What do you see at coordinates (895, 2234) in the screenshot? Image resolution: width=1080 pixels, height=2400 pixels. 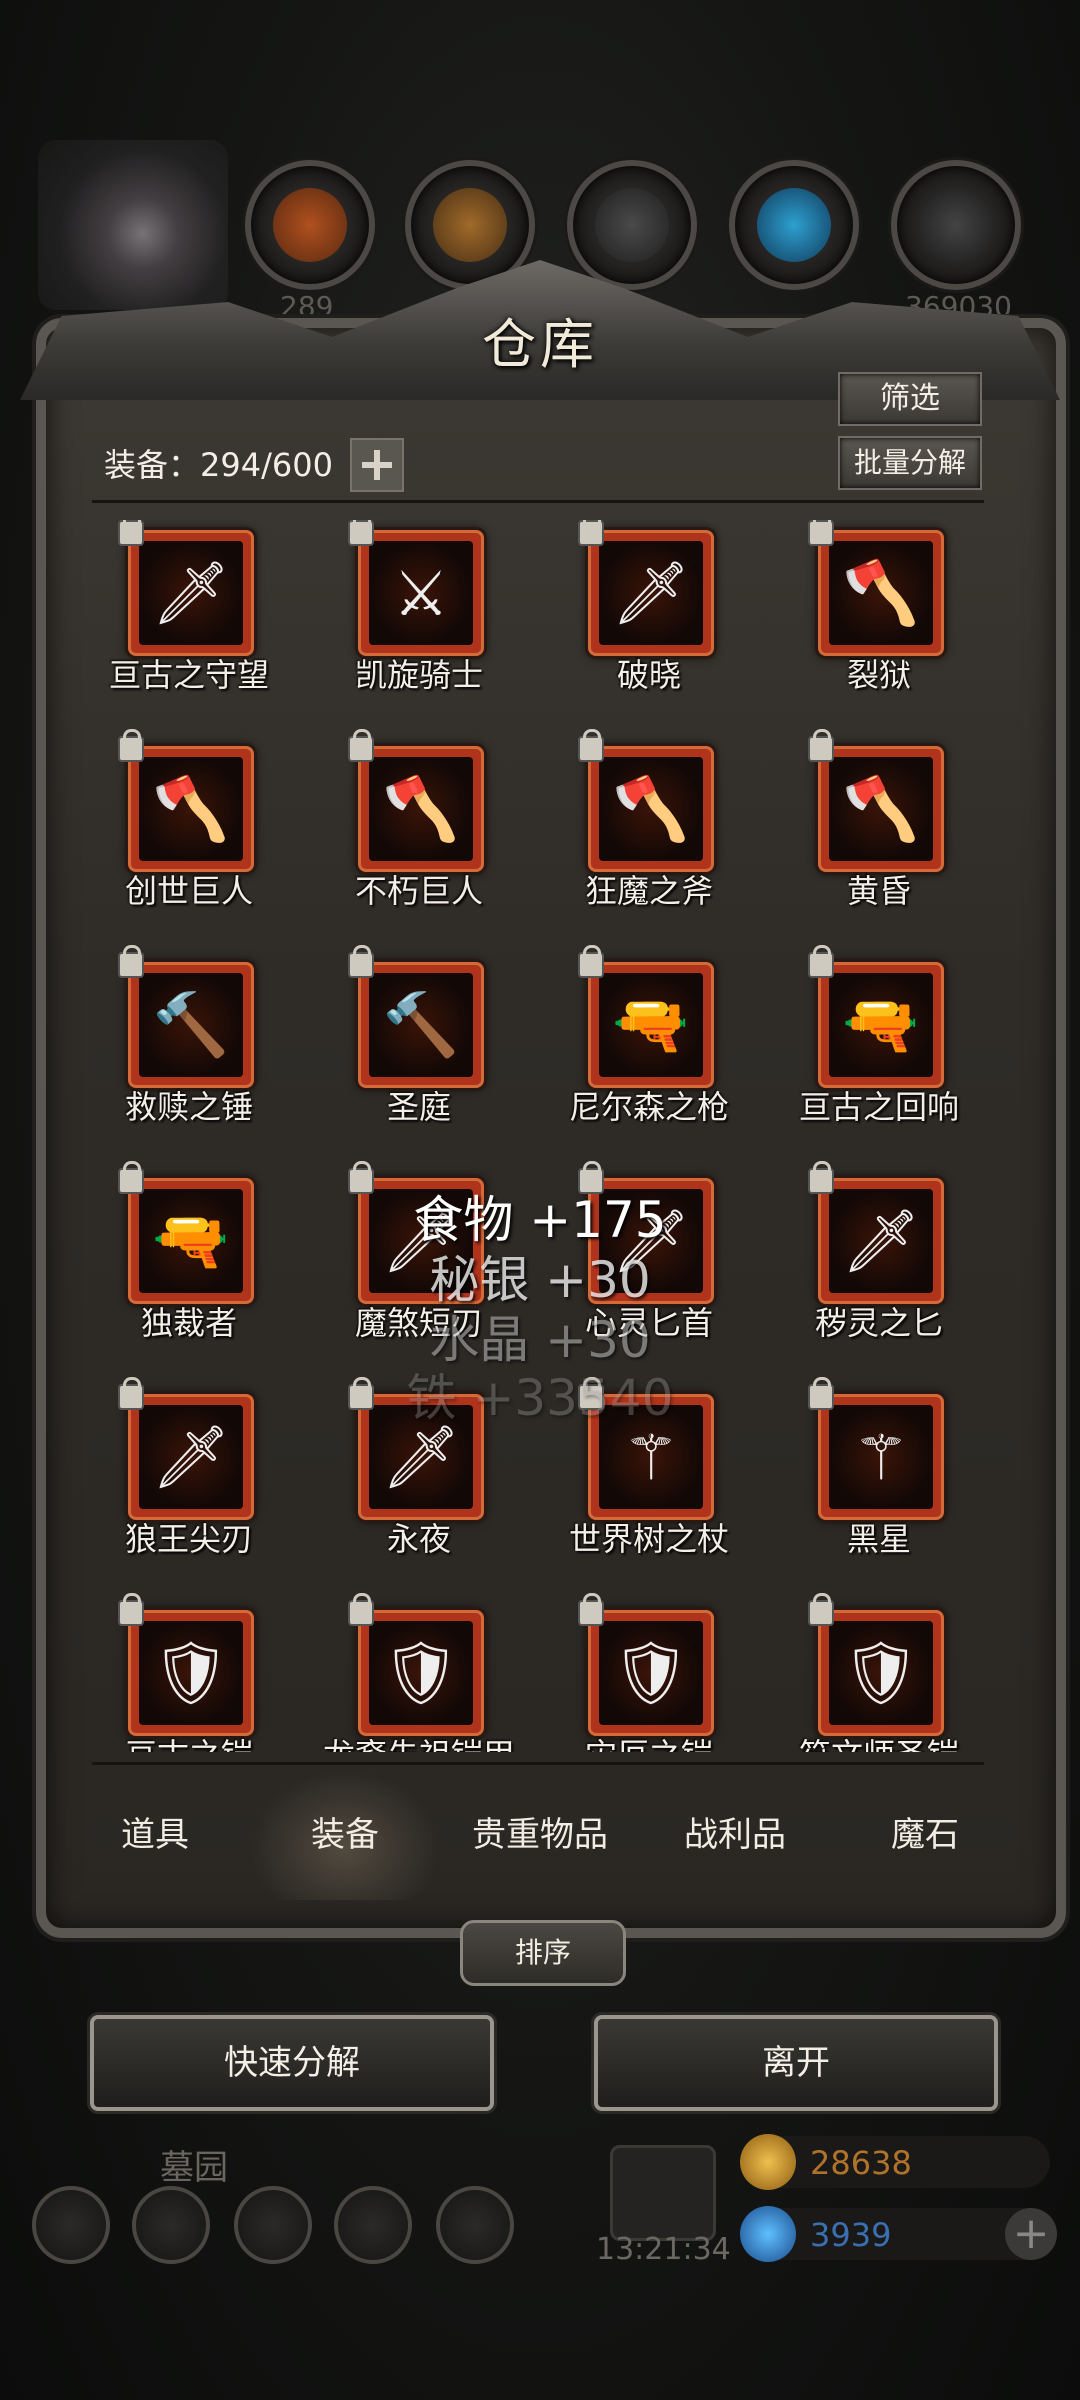 I see `gem-counter: 3939` at bounding box center [895, 2234].